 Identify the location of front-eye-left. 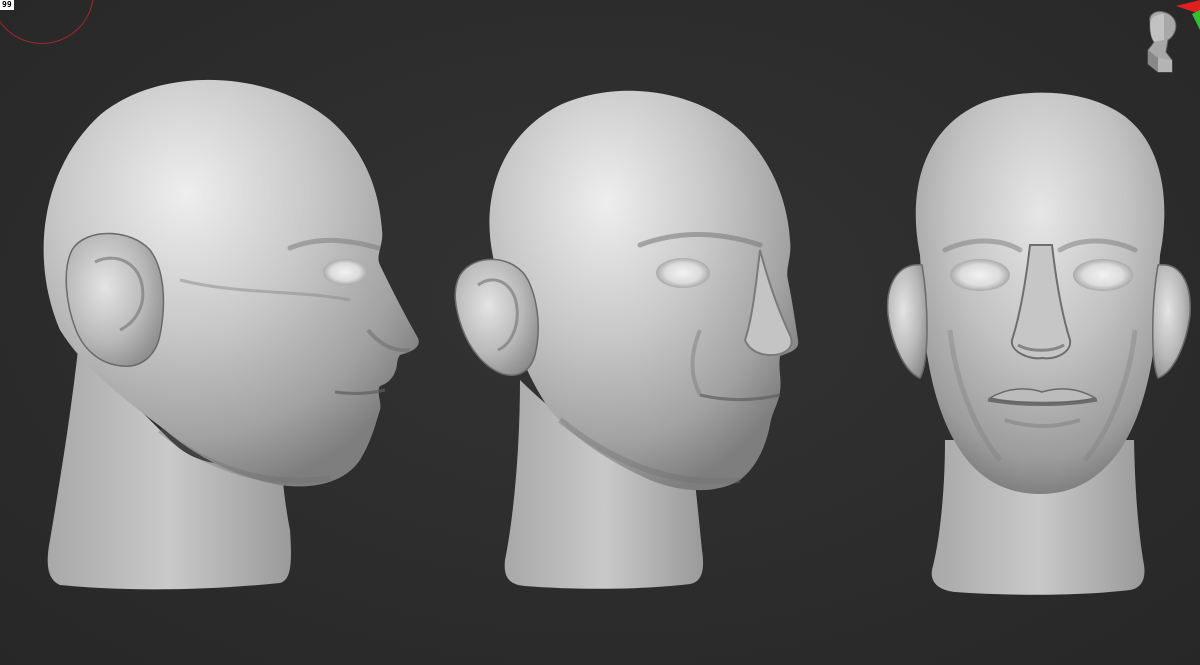
(1103, 275).